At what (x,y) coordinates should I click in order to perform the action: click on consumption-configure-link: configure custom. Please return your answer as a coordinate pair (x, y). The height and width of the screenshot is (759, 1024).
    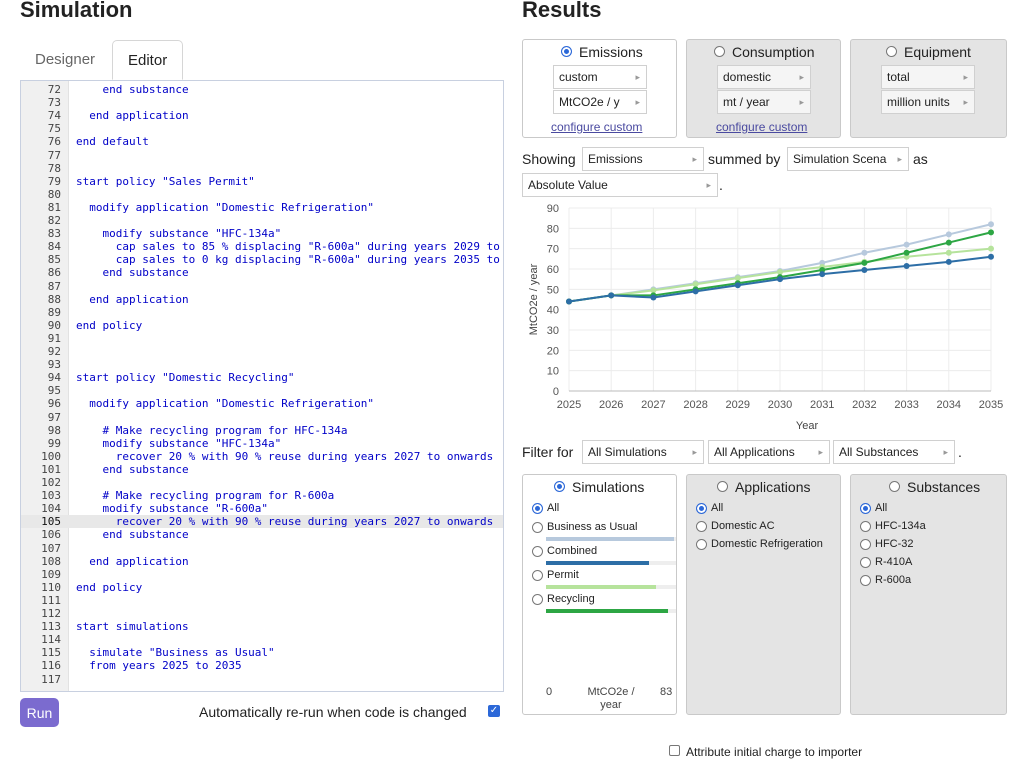
    Looking at the image, I should click on (761, 127).